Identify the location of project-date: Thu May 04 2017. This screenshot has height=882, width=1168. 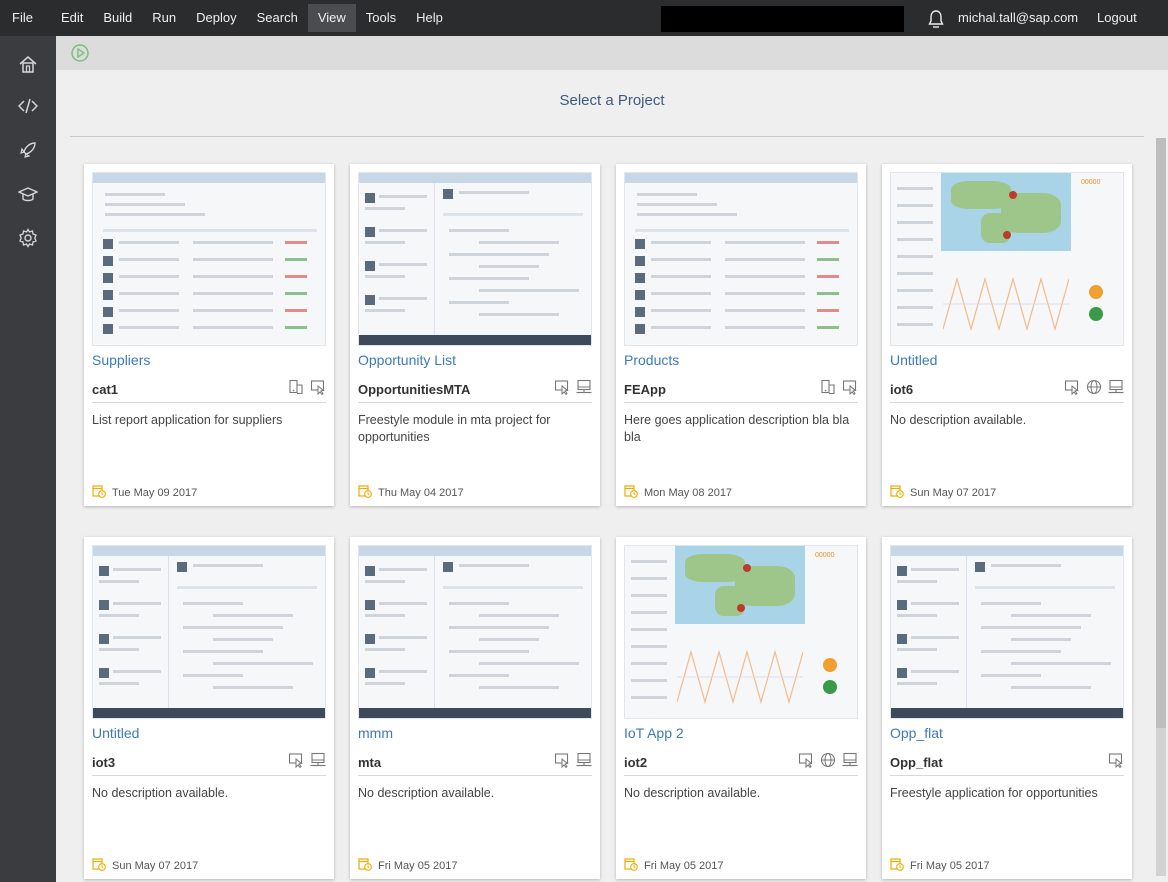
(411, 492).